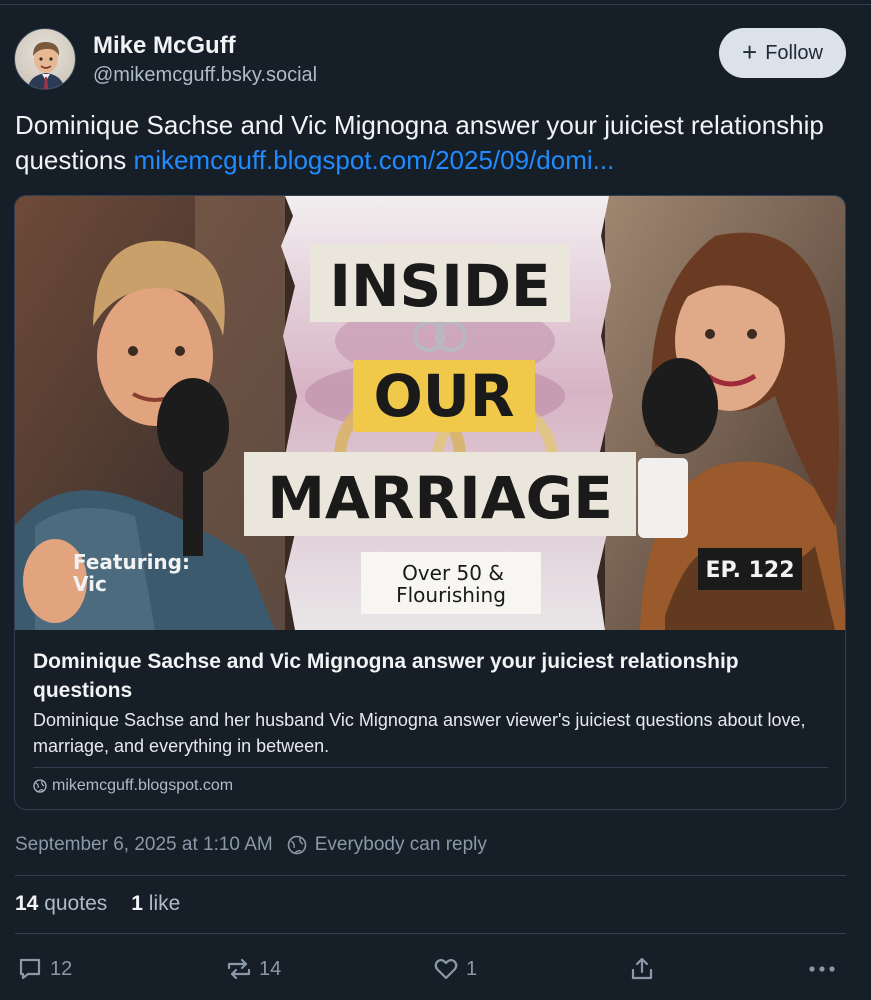 The width and height of the screenshot is (871, 1000). What do you see at coordinates (46, 65) in the screenshot?
I see `avatar-illustration` at bounding box center [46, 65].